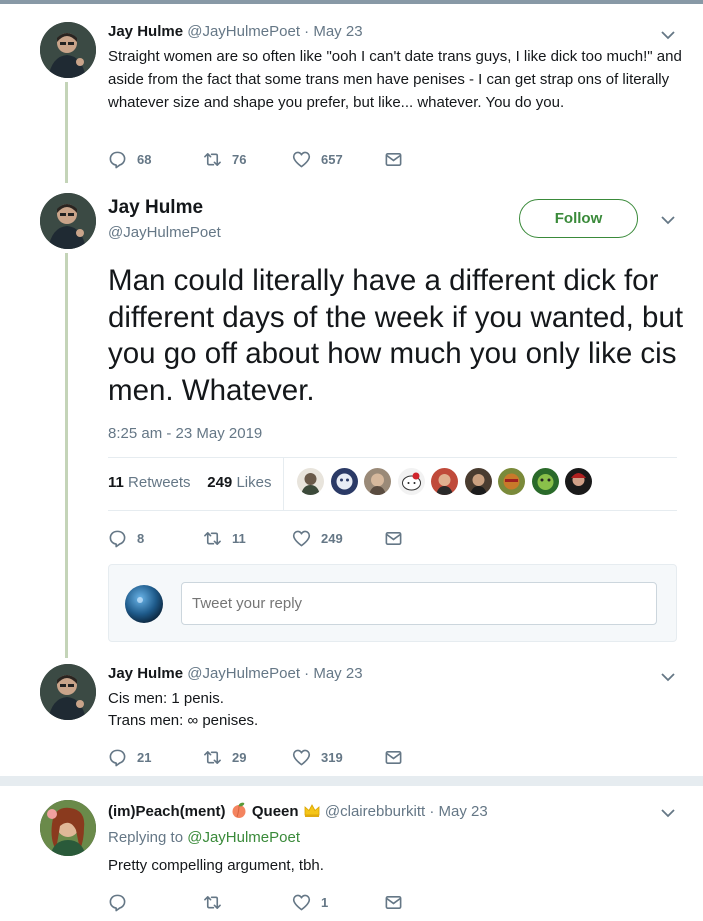  I want to click on reply-button, so click(122, 902).